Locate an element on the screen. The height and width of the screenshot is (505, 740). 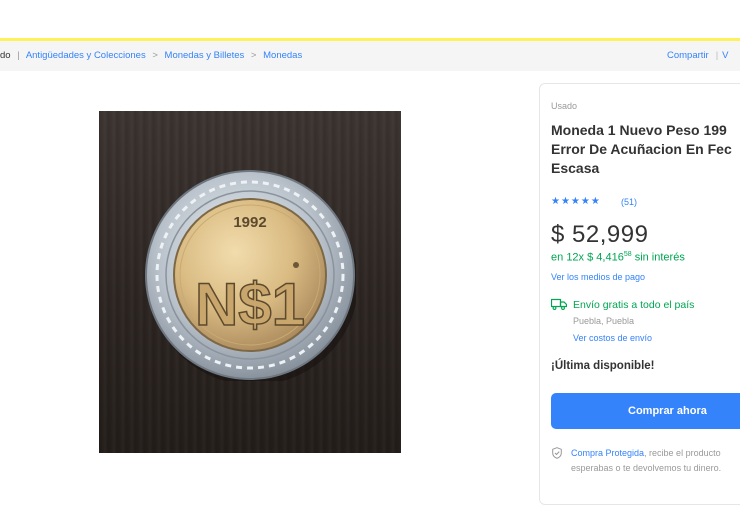
coin-image: 1992 N$1 is located at coordinates (250, 275).